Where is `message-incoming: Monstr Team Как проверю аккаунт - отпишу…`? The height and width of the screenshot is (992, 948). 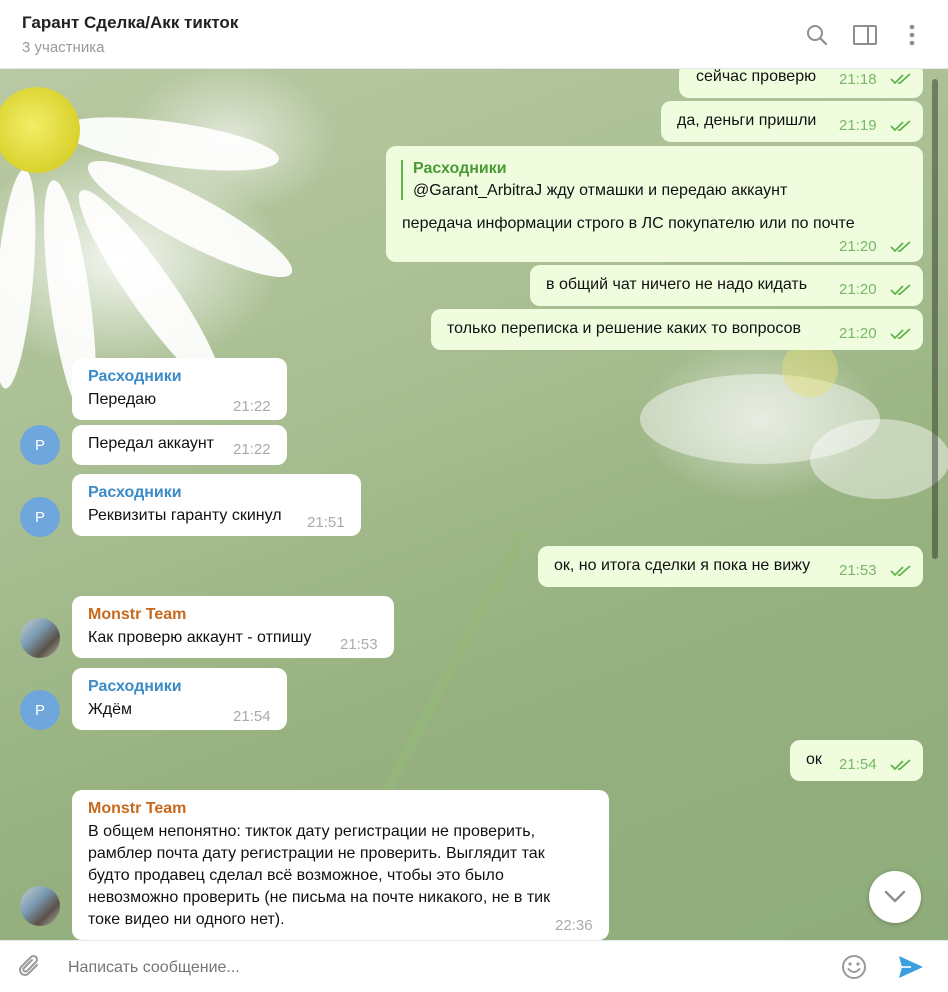
message-incoming: Monstr Team Как проверю аккаунт - отпишу… is located at coordinates (233, 627).